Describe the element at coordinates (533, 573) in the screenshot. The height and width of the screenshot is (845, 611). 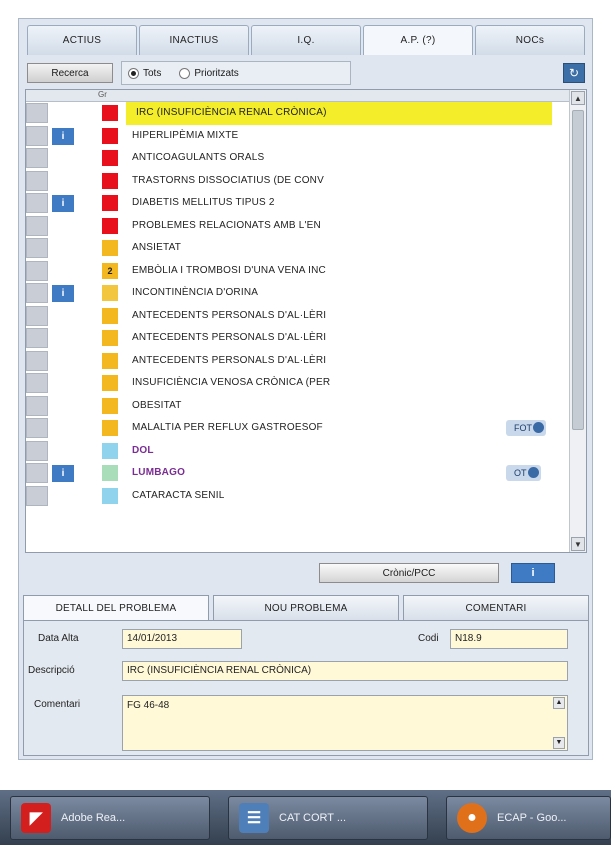
I see `info-button: i` at that location.